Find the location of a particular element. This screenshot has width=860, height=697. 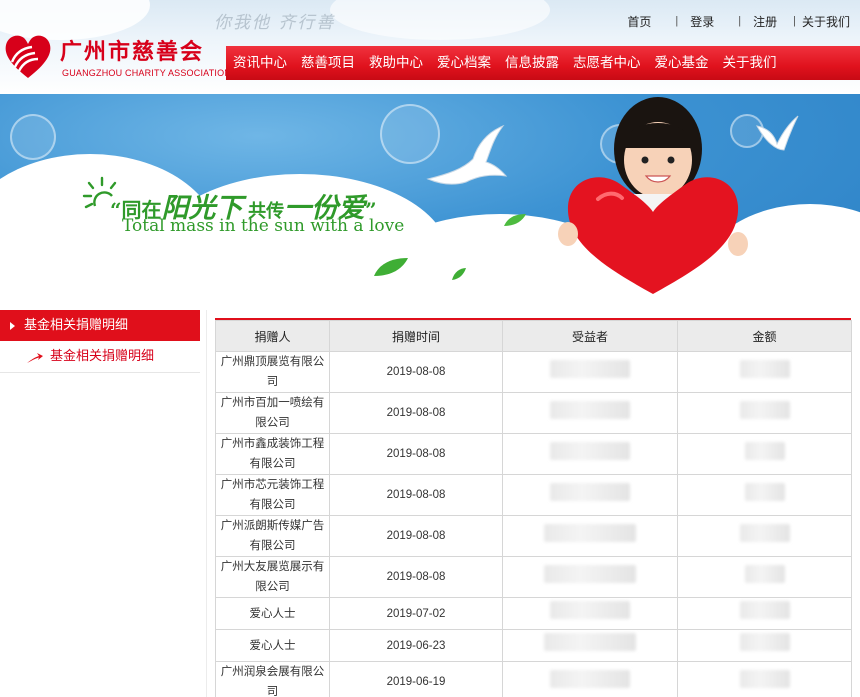

table-row: 爱心人士 2019-07-02 is located at coordinates (533, 613).